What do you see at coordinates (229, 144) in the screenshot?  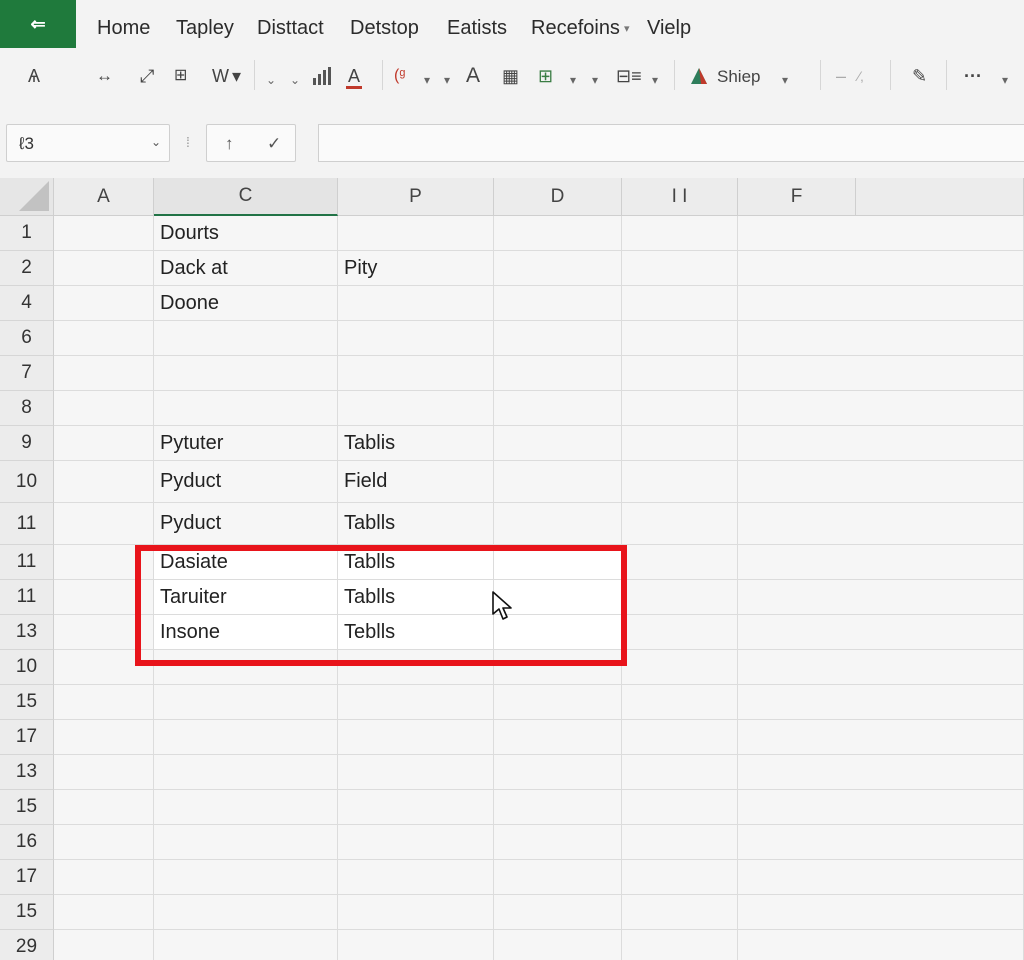 I see `cancel-button: ↑` at bounding box center [229, 144].